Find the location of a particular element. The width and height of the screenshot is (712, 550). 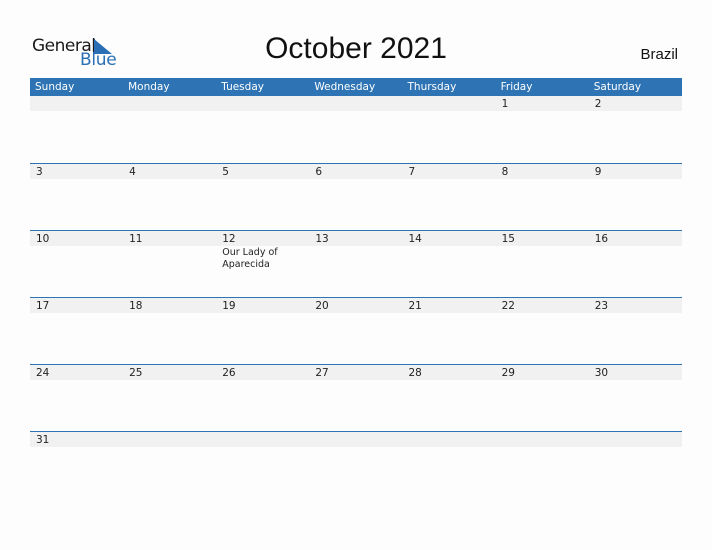

day-cell: 4 is located at coordinates (169, 193).